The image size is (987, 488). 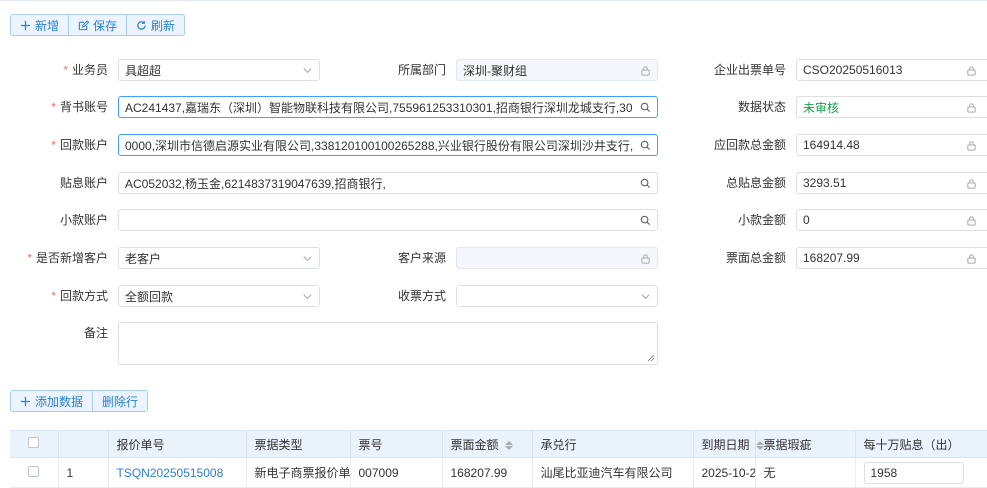 I want to click on refresh-icon, so click(x=141, y=25).